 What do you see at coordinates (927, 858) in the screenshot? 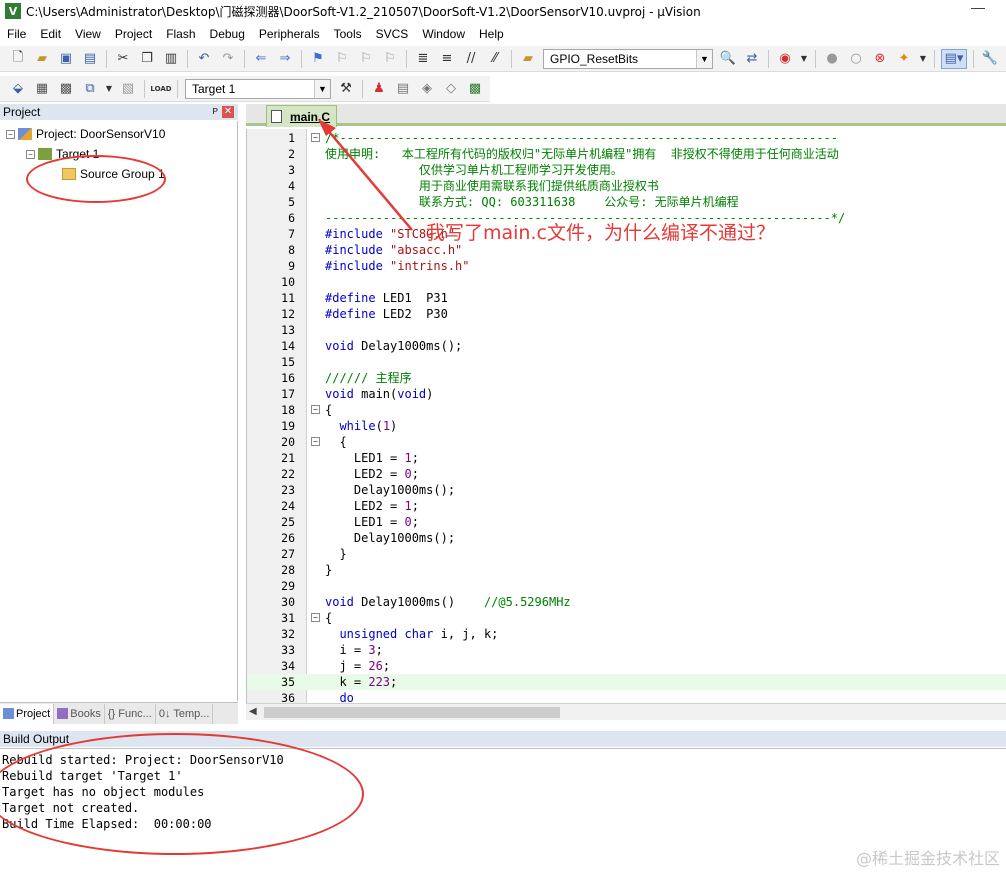
I see `watermark: @稀土掘金技术社区` at bounding box center [927, 858].